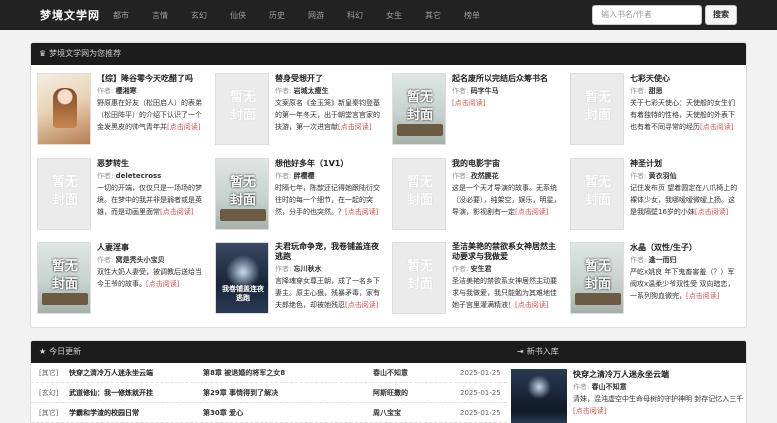 This screenshot has height=423, width=777. What do you see at coordinates (152, 78) in the screenshot?
I see `book-title: 【综】降谷零今天吃醋了吗` at bounding box center [152, 78].